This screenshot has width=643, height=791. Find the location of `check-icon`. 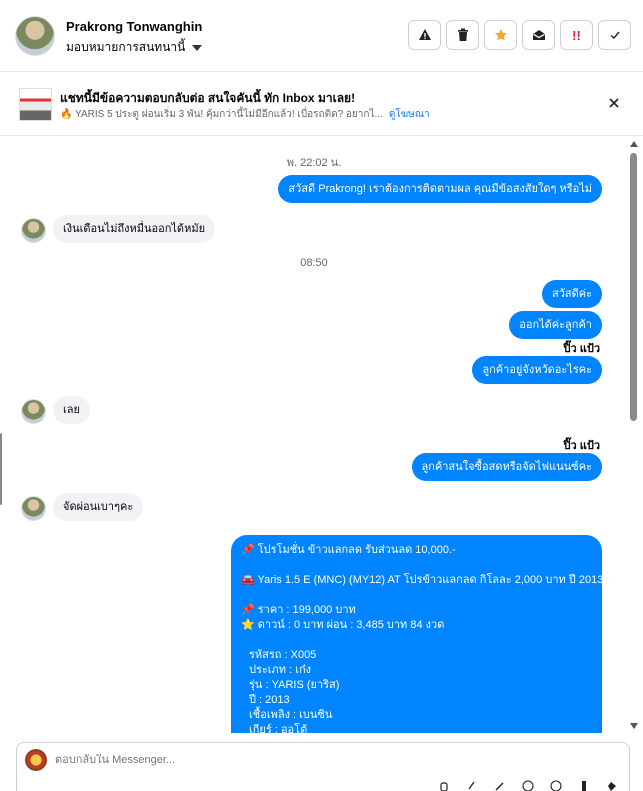

check-icon is located at coordinates (615, 35).